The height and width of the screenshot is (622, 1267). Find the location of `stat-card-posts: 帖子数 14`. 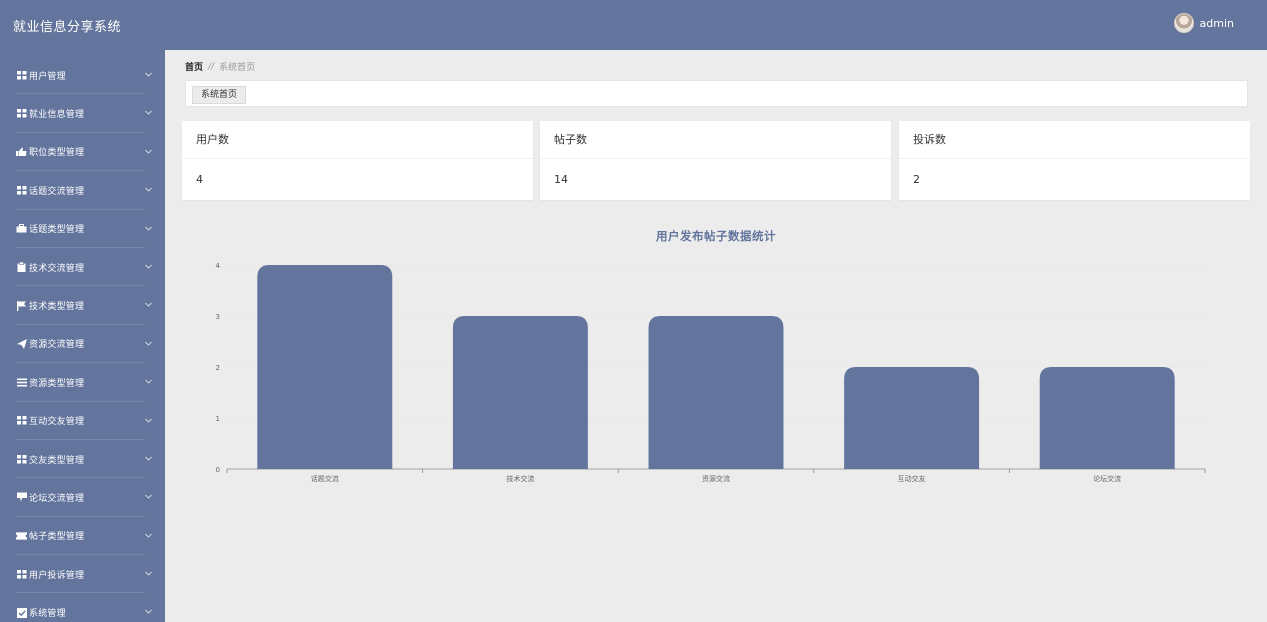

stat-card-posts: 帖子数 14 is located at coordinates (715, 160).